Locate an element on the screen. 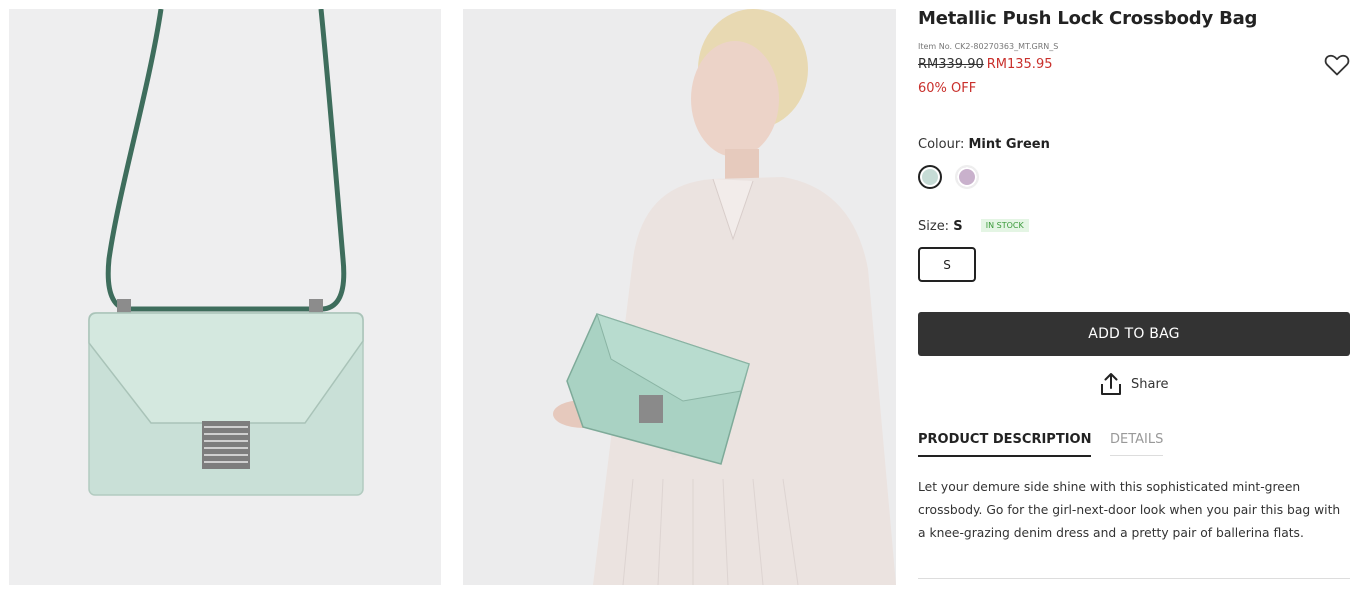 Image resolution: width=1358 pixels, height=594 pixels. colour-swatch-mint-green is located at coordinates (930, 177).